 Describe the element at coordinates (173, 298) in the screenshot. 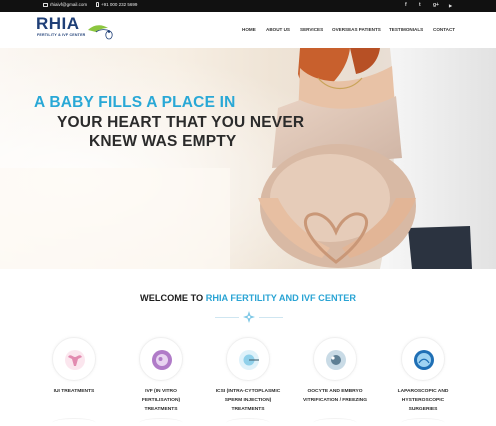

I see `welcome-prefix: WELCOME TO` at that location.